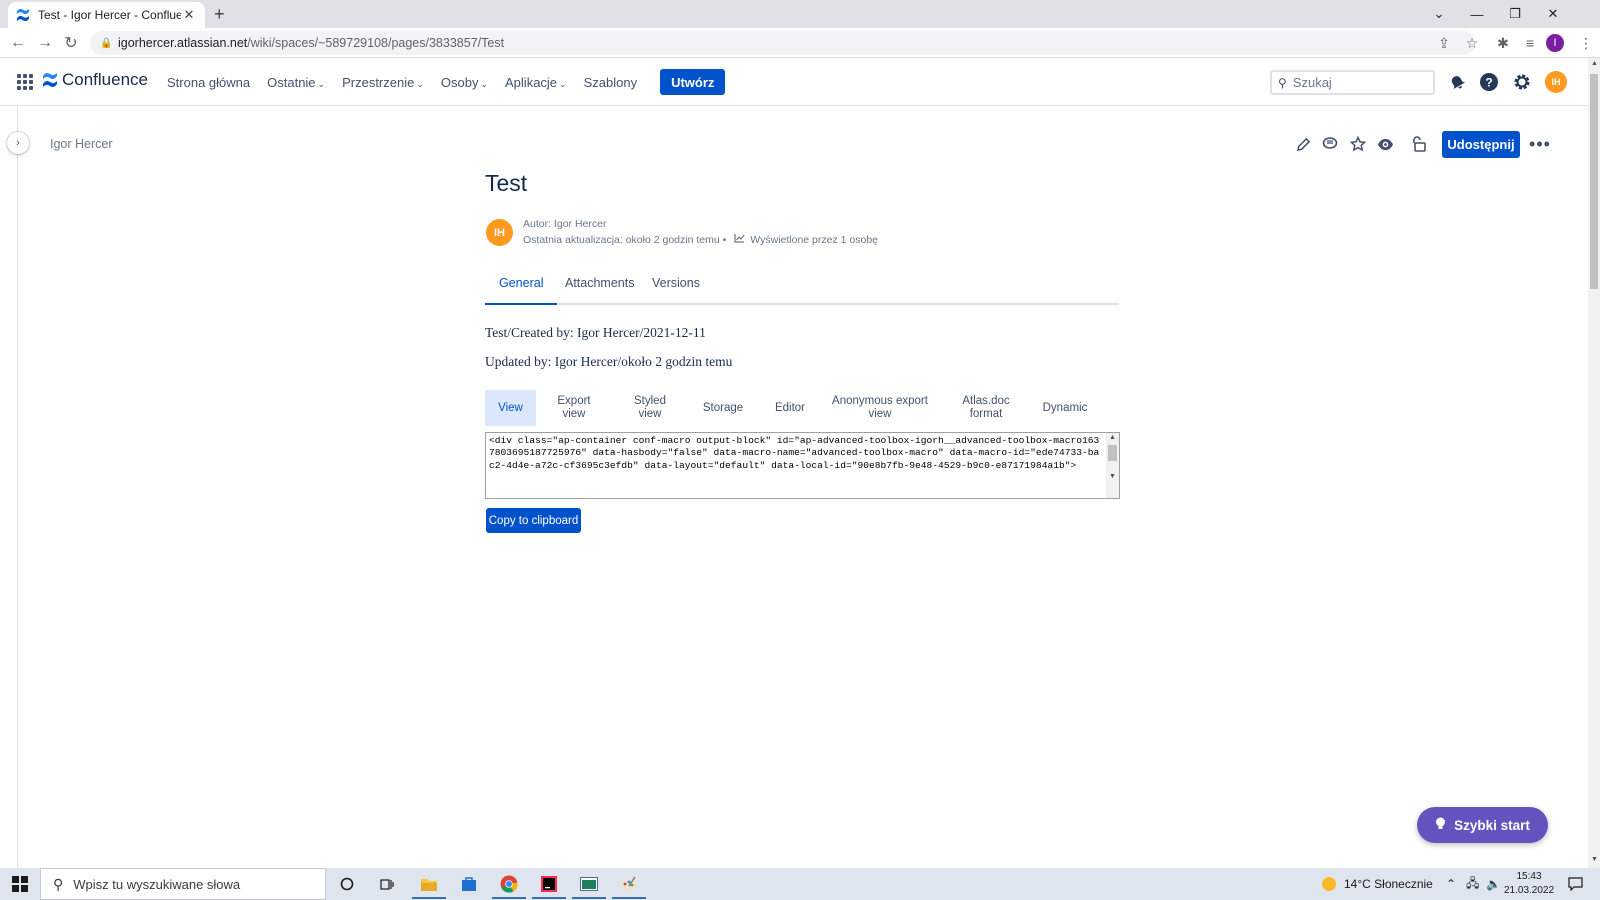  What do you see at coordinates (387, 884) in the screenshot?
I see `task-view-icon` at bounding box center [387, 884].